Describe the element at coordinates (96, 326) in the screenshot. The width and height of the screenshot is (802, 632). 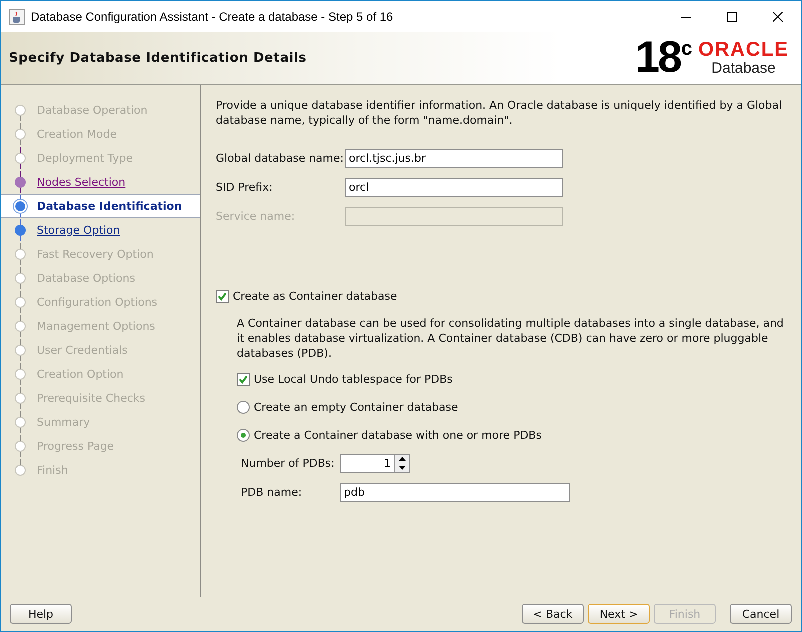
I see `wizard-step: Management Options` at that location.